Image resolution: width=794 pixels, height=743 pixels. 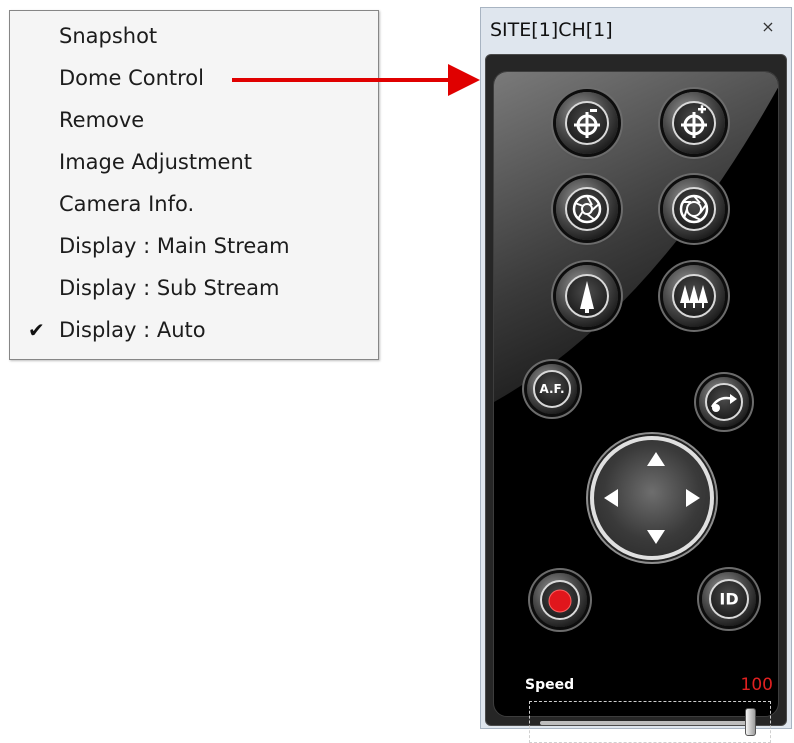 I want to click on focus-near-button, so click(x=587, y=296).